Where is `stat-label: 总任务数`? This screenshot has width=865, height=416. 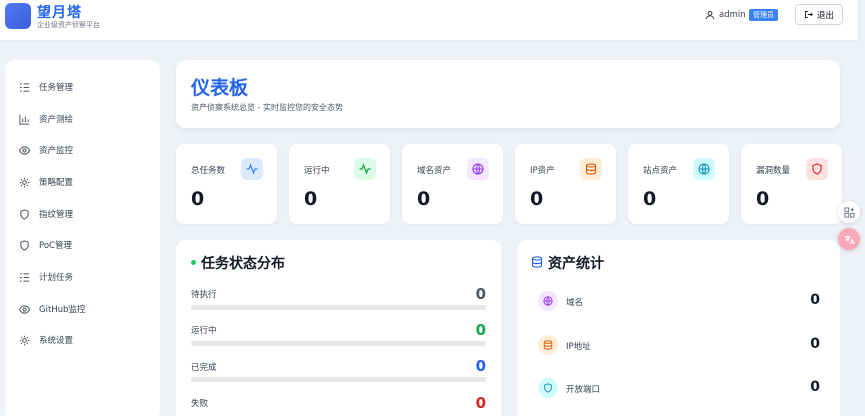
stat-label: 总任务数 is located at coordinates (208, 171).